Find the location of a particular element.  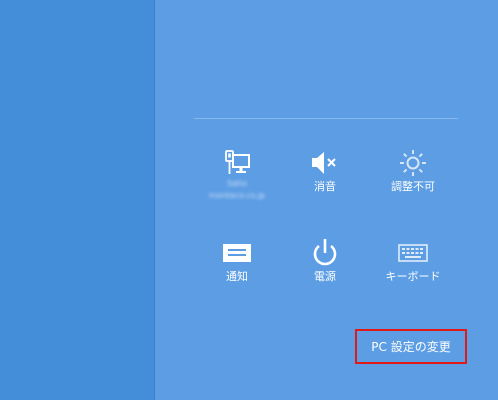

power-tile: 電源 is located at coordinates (325, 261).